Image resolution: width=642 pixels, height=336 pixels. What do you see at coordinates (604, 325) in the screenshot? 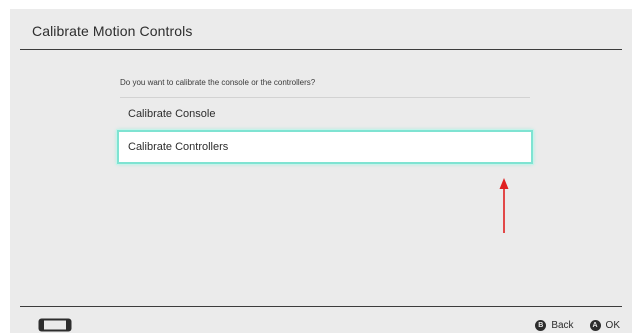
I see `ok-button: A OK` at bounding box center [604, 325].